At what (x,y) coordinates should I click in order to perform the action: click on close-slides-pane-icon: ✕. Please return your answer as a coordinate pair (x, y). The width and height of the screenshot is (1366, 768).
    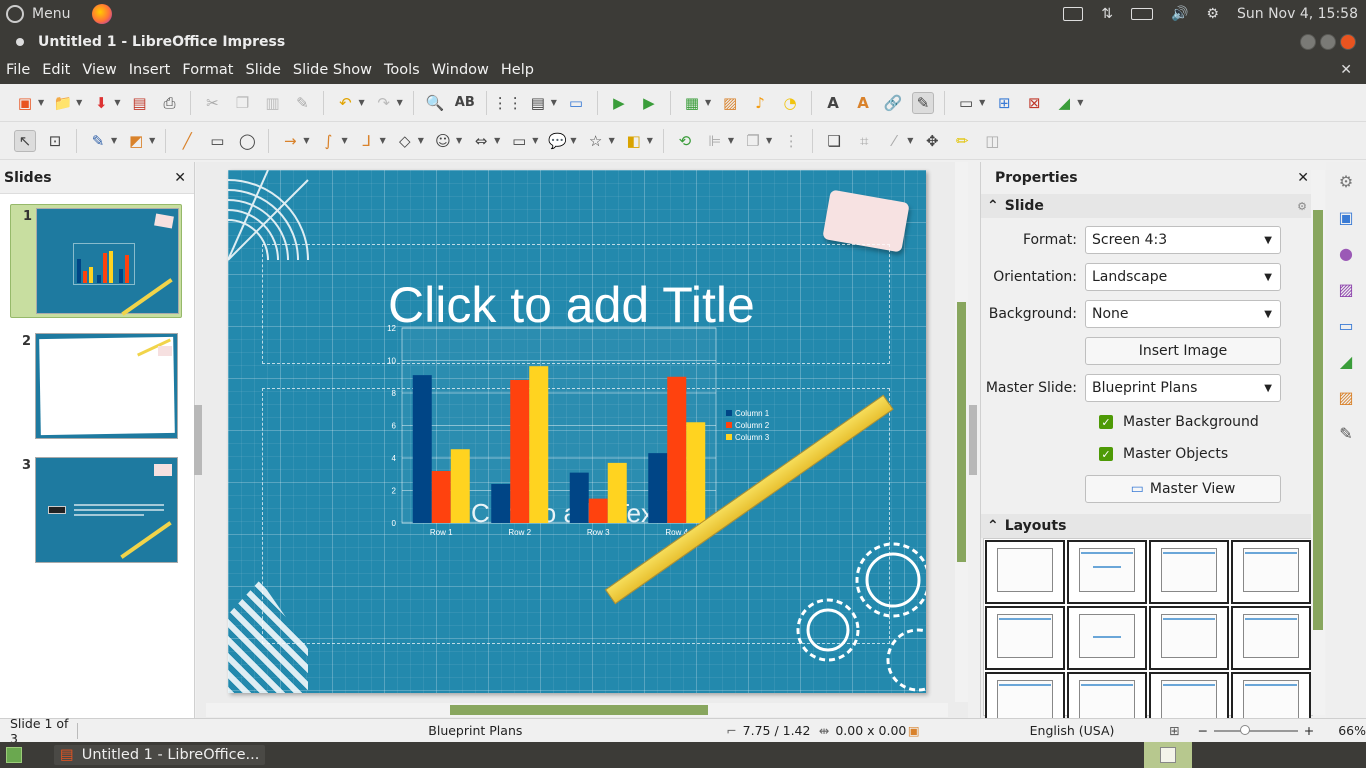
    Looking at the image, I should click on (180, 178).